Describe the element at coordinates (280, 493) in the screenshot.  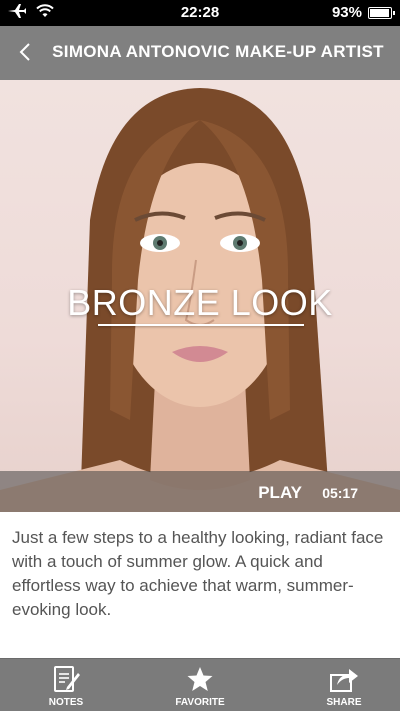
I see `play-button: PLAY` at that location.